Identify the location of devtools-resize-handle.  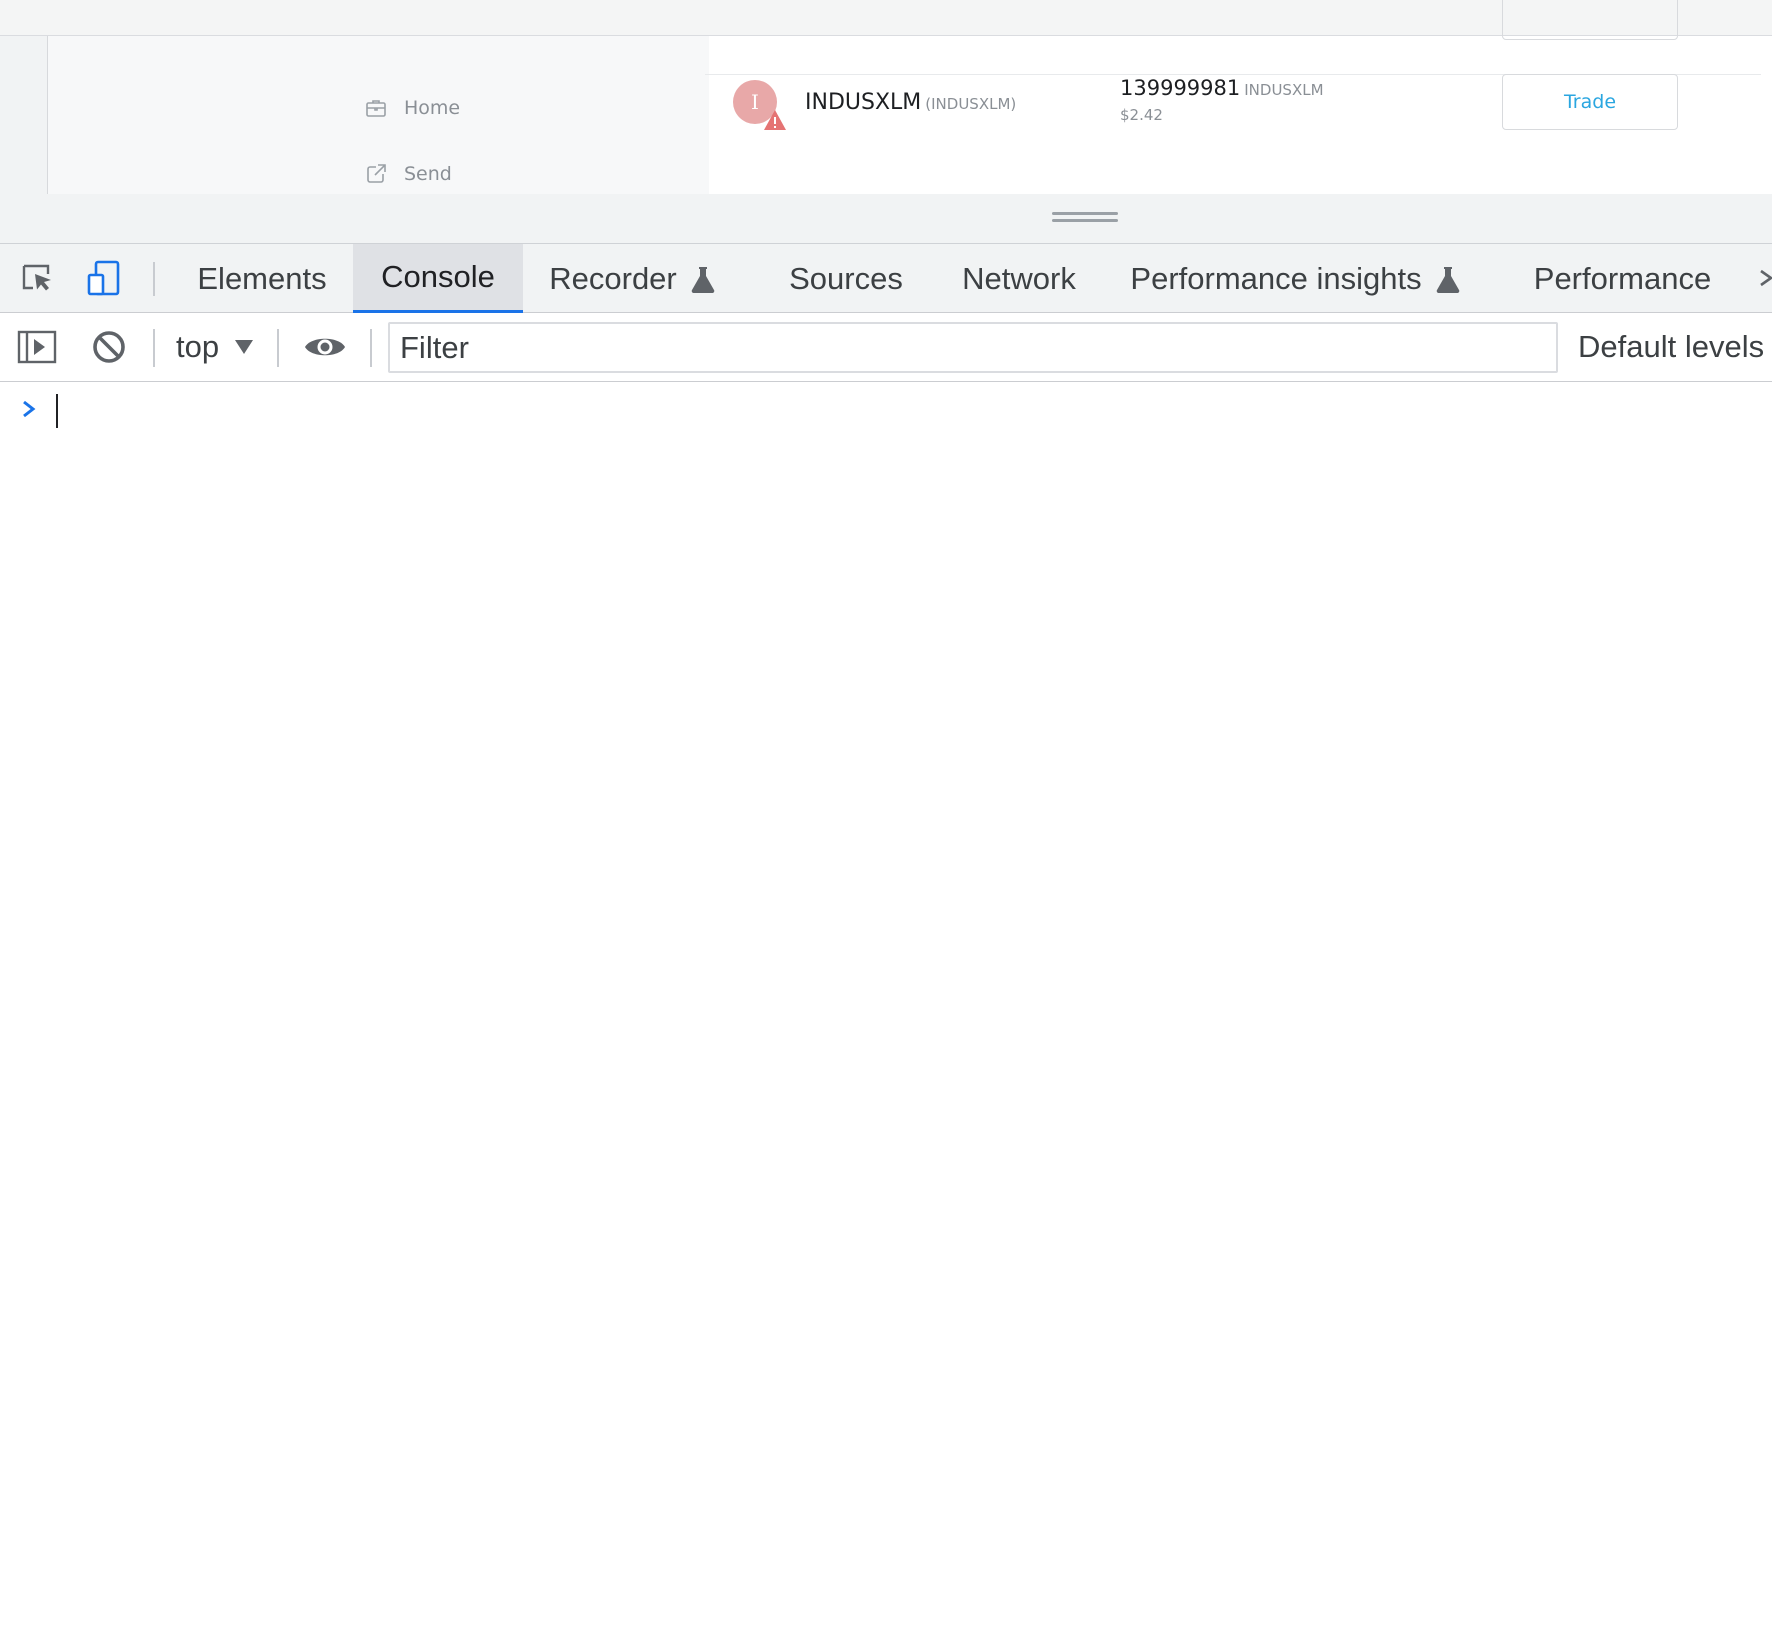
(1085, 218).